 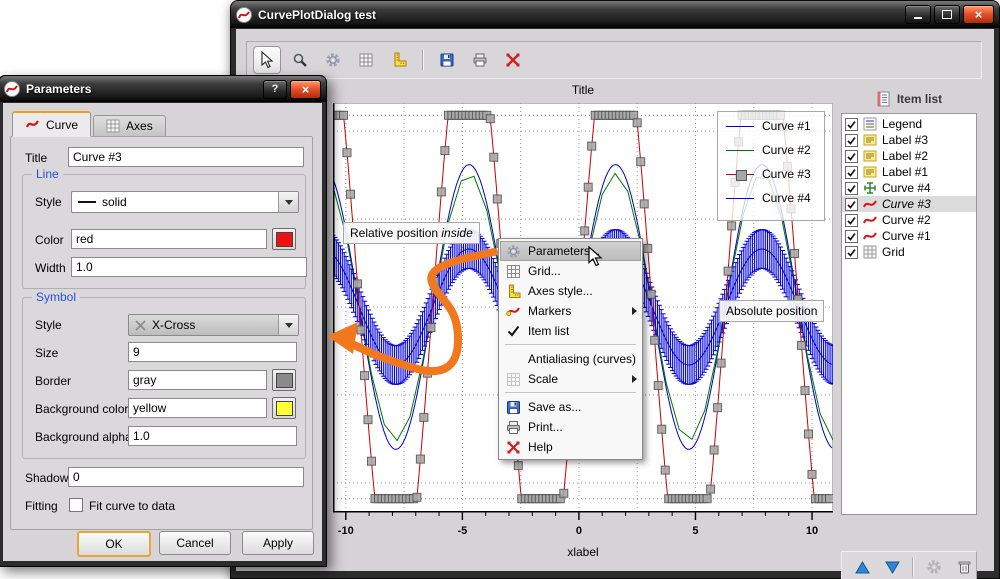 I want to click on axes-style-tool-button, so click(x=399, y=60).